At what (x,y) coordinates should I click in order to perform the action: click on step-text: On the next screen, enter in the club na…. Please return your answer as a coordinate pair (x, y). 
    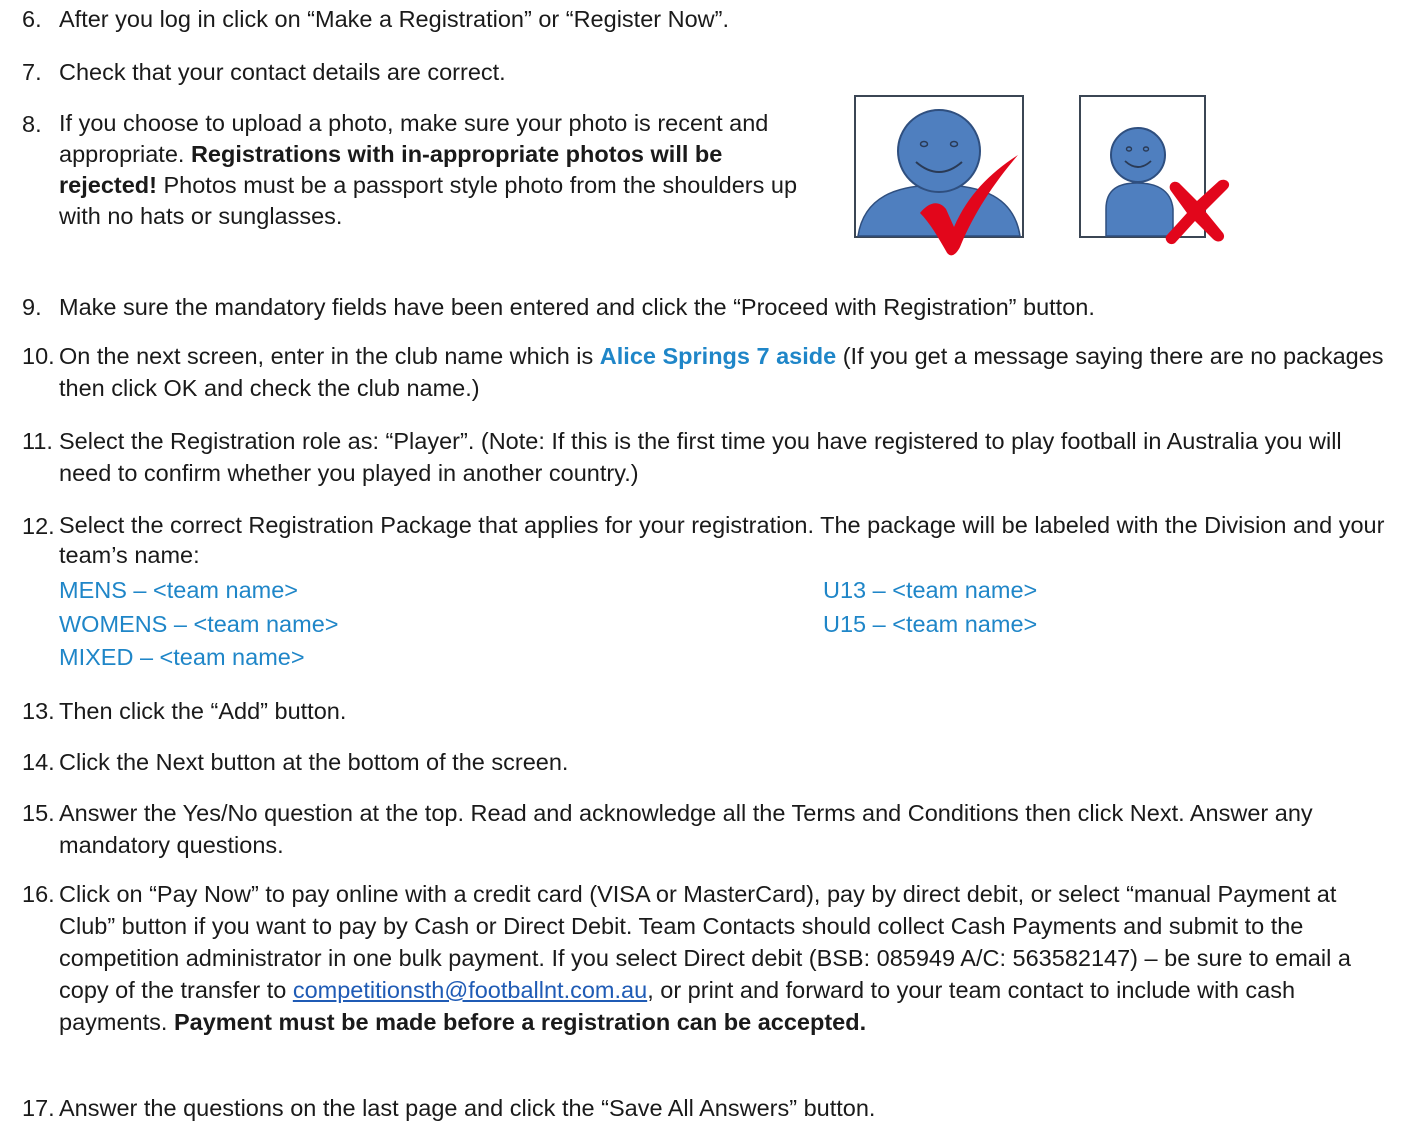
    Looking at the image, I should click on (721, 372).